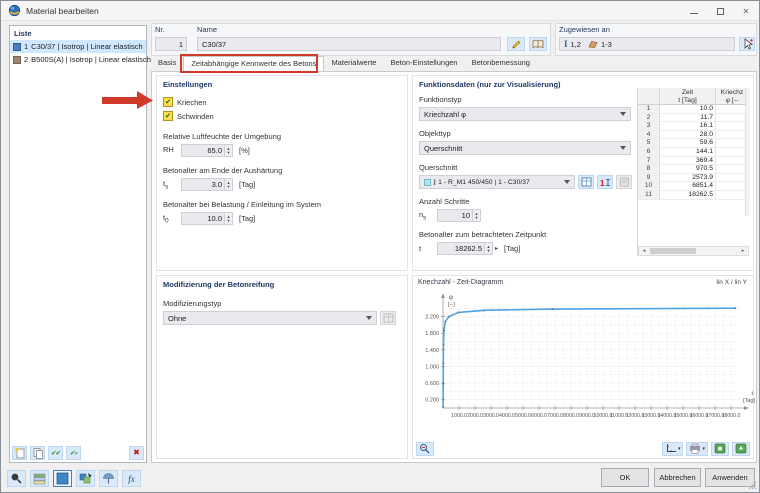 The image size is (760, 493). I want to click on edit-section-button: 1, so click(605, 182).